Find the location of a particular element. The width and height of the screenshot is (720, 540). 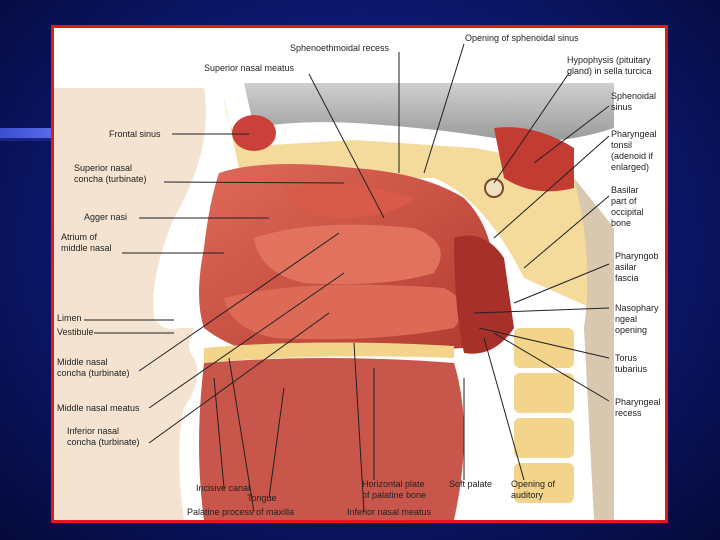

label-frontal-sinus: Frontal sinus is located at coordinates (135, 134).